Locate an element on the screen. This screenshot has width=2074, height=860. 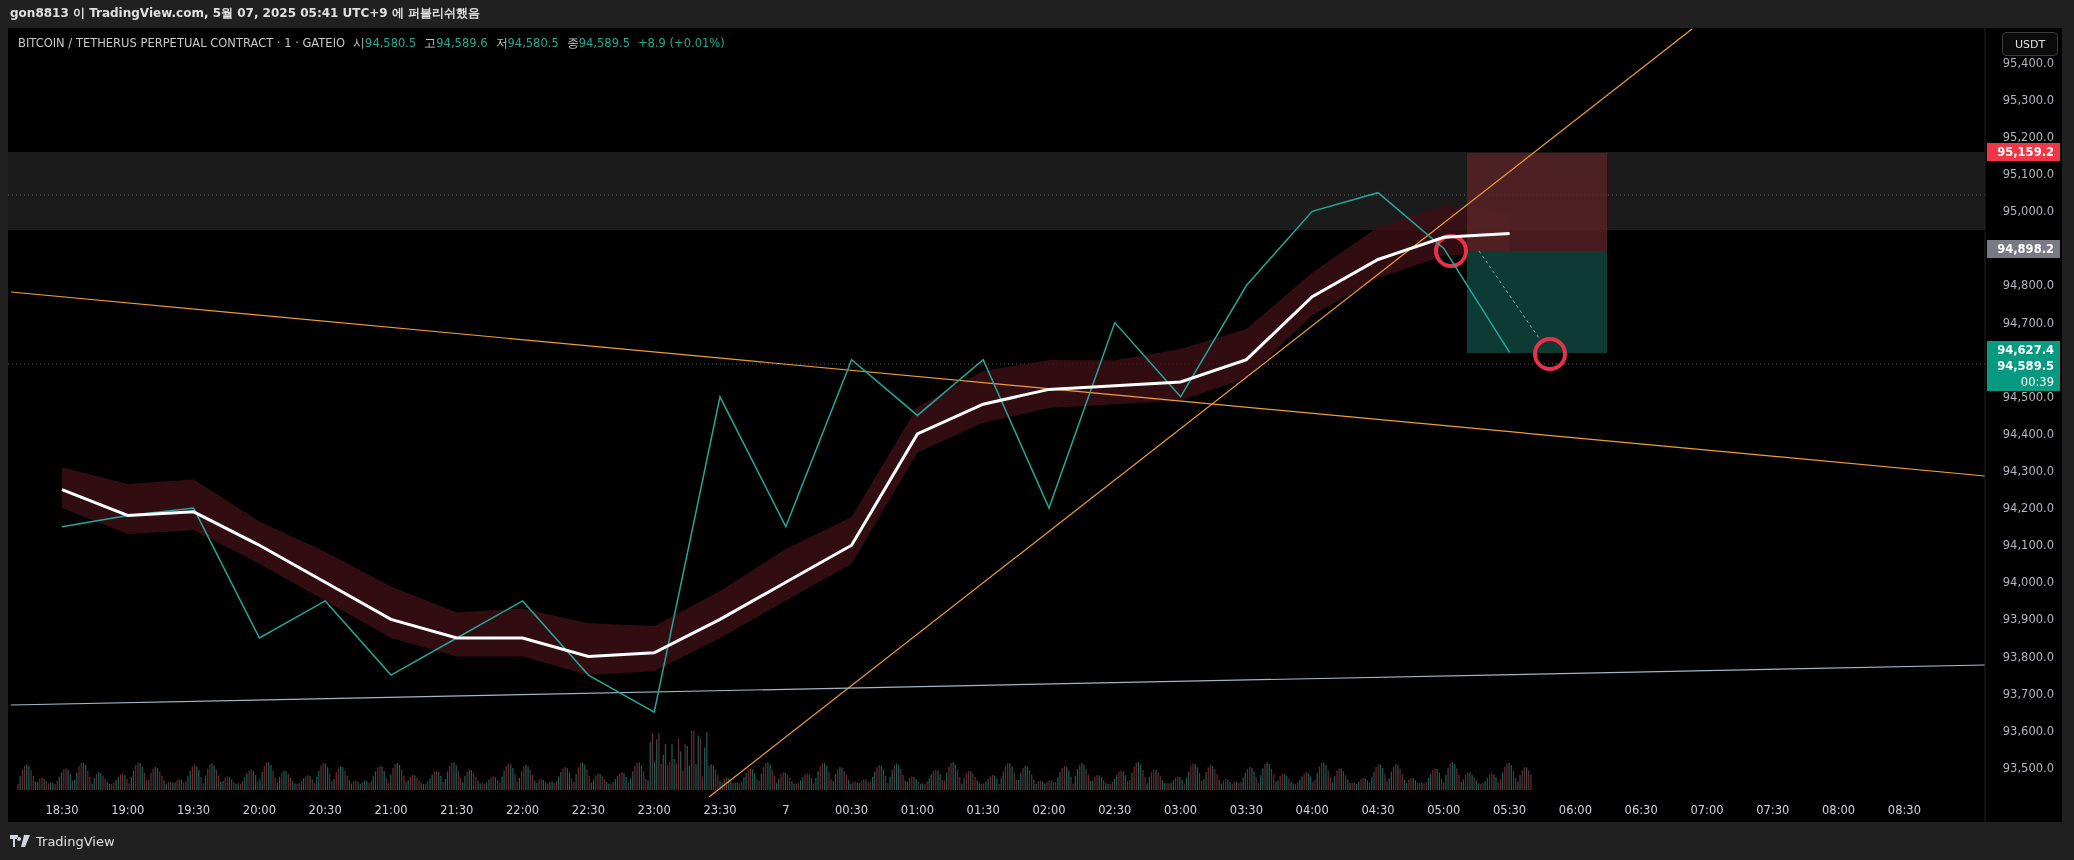
price-tick: 95,300.0 is located at coordinates (2028, 100).